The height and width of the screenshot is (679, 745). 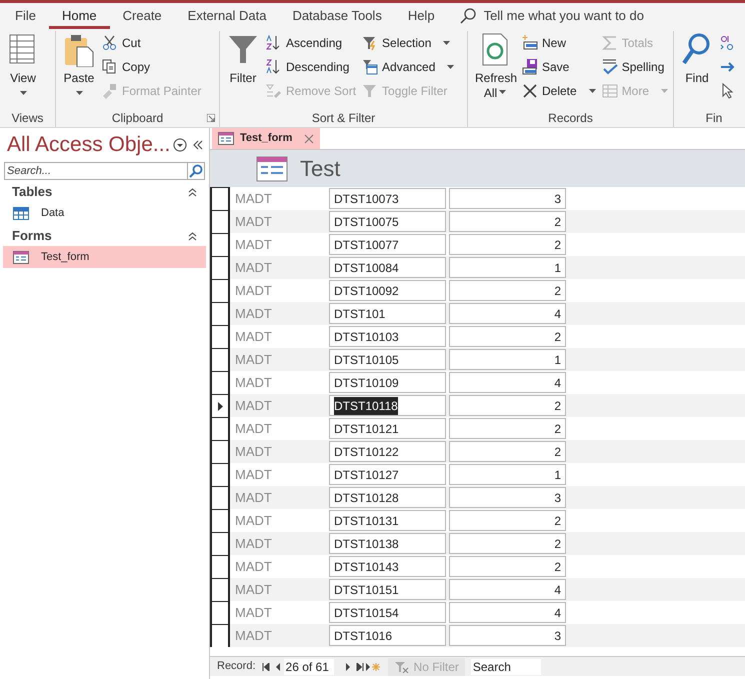 What do you see at coordinates (23, 69) in the screenshot?
I see `ribbon-button: View` at bounding box center [23, 69].